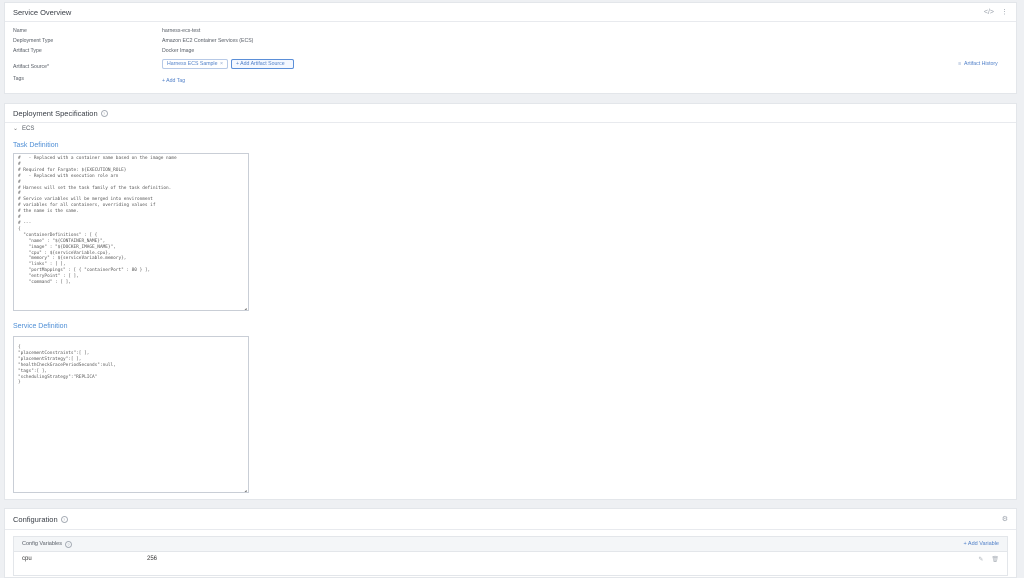  I want to click on edit-icon: ✎, so click(980, 559).